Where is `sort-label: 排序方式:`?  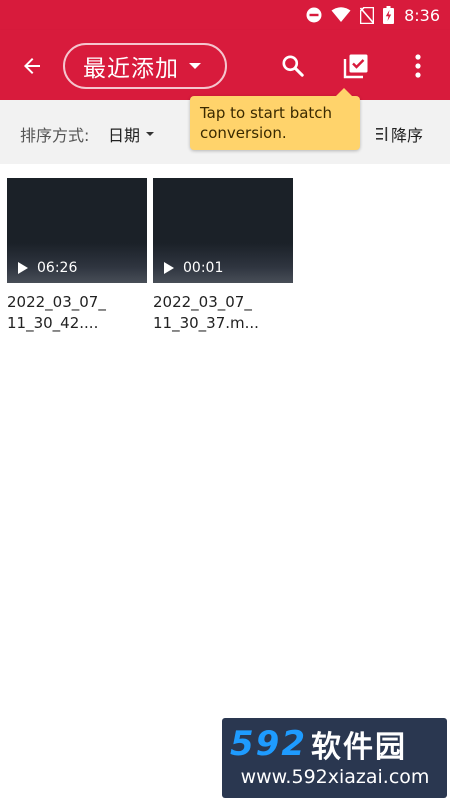 sort-label: 排序方式: is located at coordinates (55, 135).